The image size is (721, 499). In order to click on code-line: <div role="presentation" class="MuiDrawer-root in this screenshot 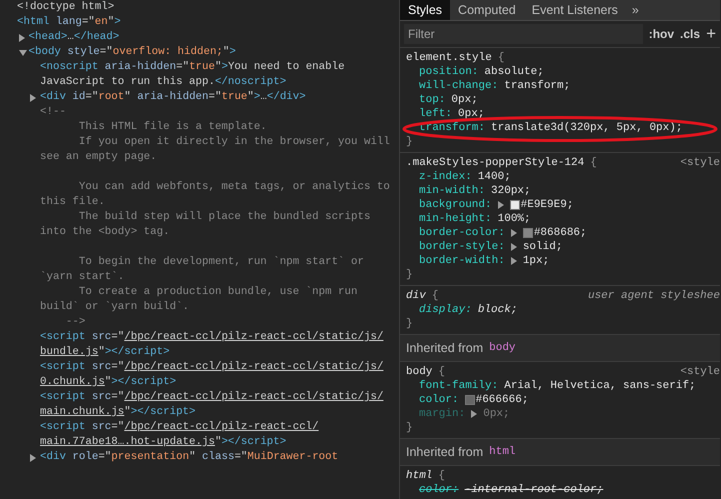, I will do `click(189, 457)`.